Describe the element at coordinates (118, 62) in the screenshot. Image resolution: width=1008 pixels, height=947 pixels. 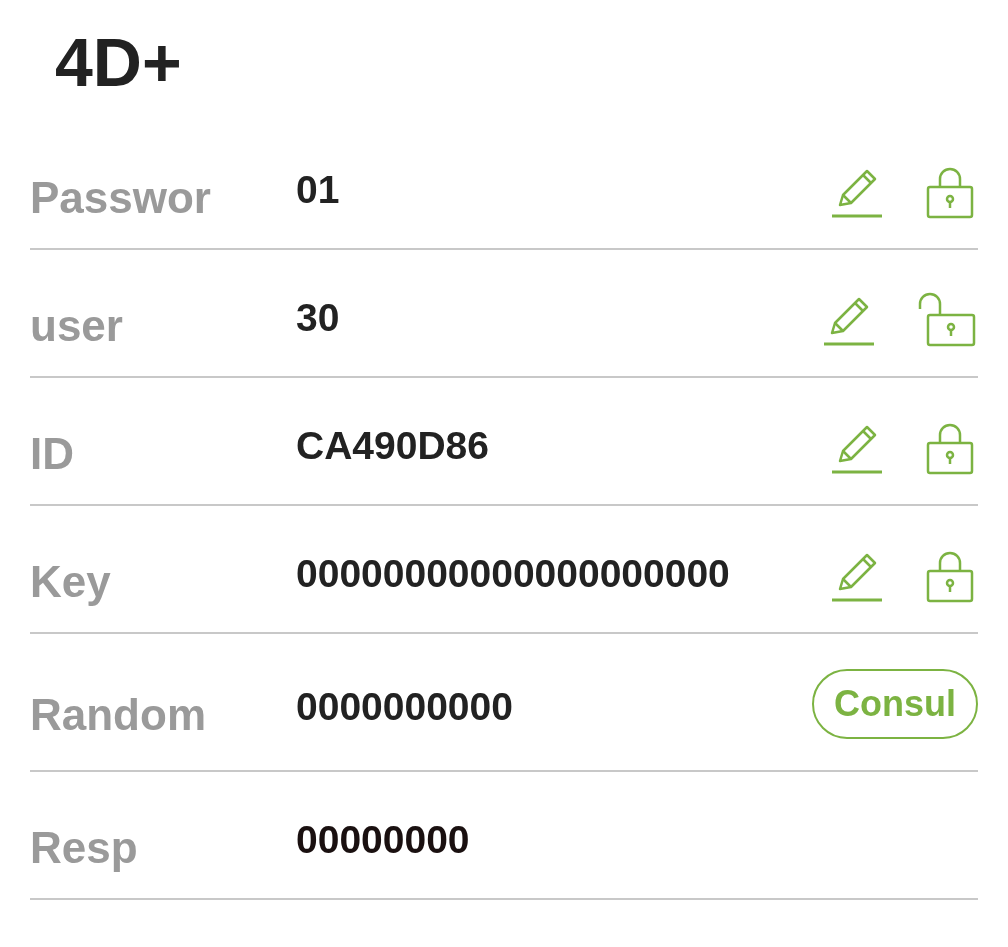
I see `app-title: 4D+` at that location.